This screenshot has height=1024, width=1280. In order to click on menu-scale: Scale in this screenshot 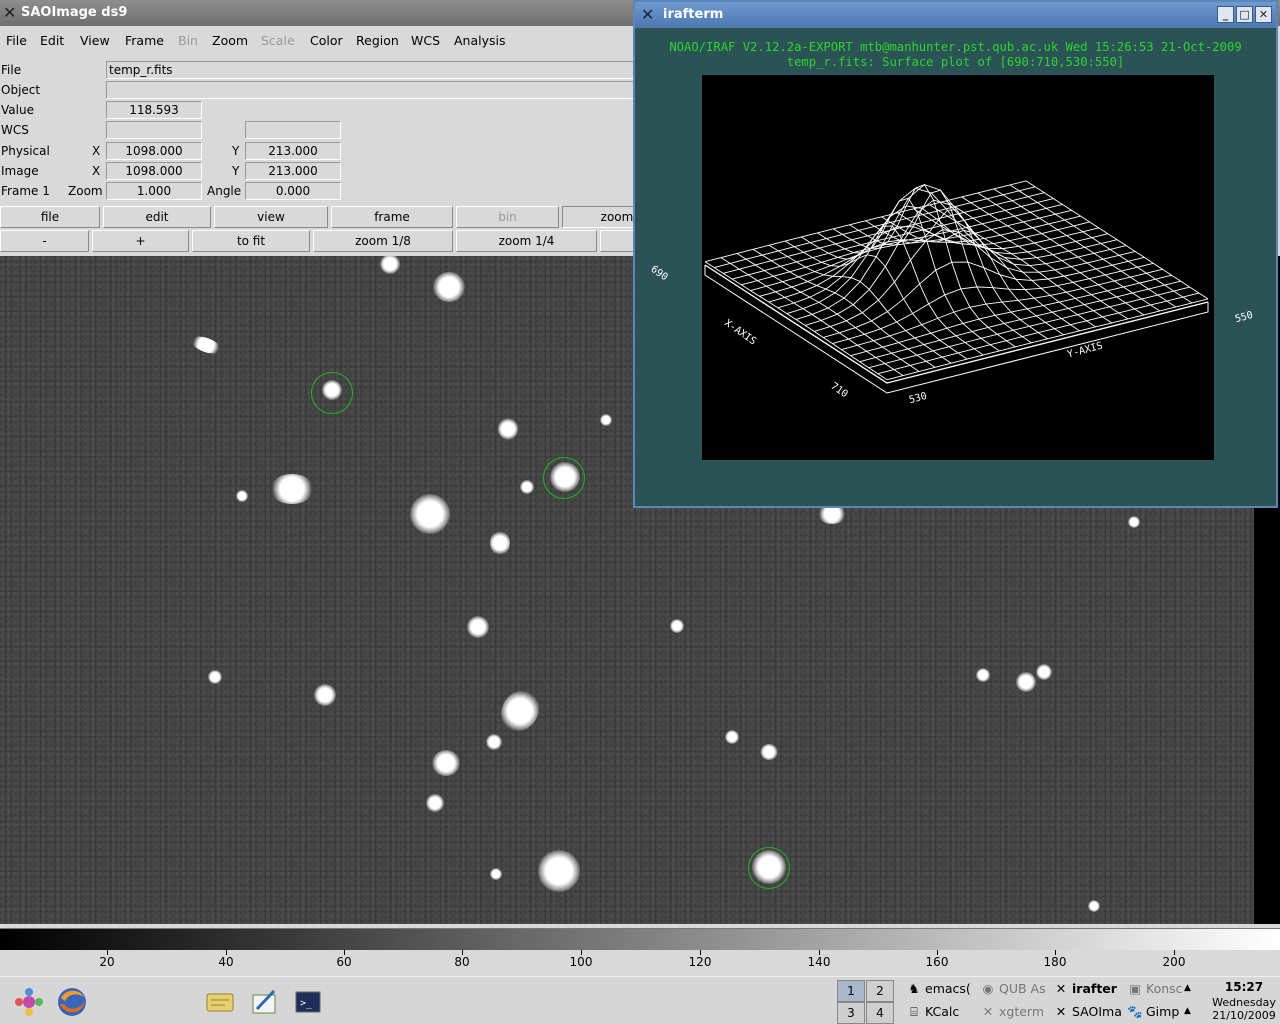, I will do `click(278, 40)`.